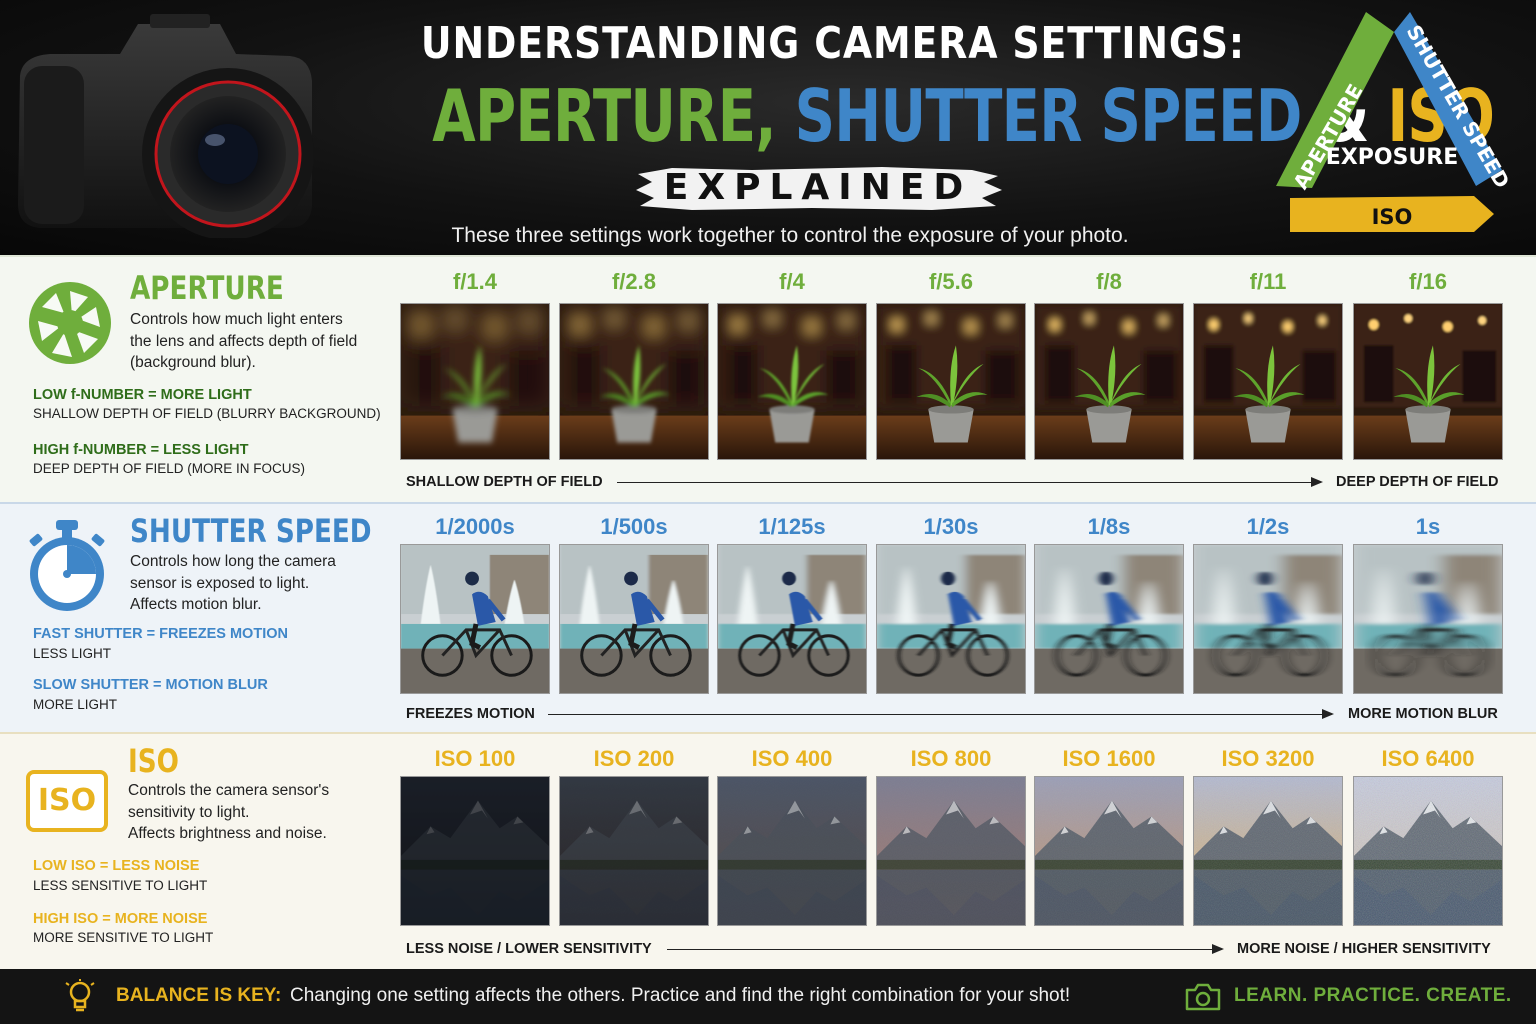  I want to click on aperture-axis-left: SHALLOW DEPTH OF FIELD, so click(504, 482).